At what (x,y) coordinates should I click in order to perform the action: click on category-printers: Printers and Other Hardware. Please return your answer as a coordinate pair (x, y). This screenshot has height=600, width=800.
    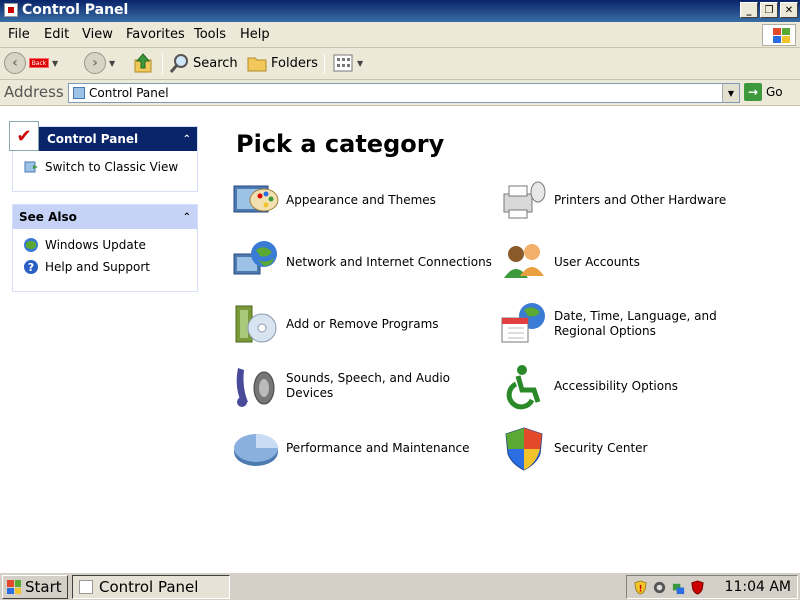
    Looking at the image, I should click on (632, 200).